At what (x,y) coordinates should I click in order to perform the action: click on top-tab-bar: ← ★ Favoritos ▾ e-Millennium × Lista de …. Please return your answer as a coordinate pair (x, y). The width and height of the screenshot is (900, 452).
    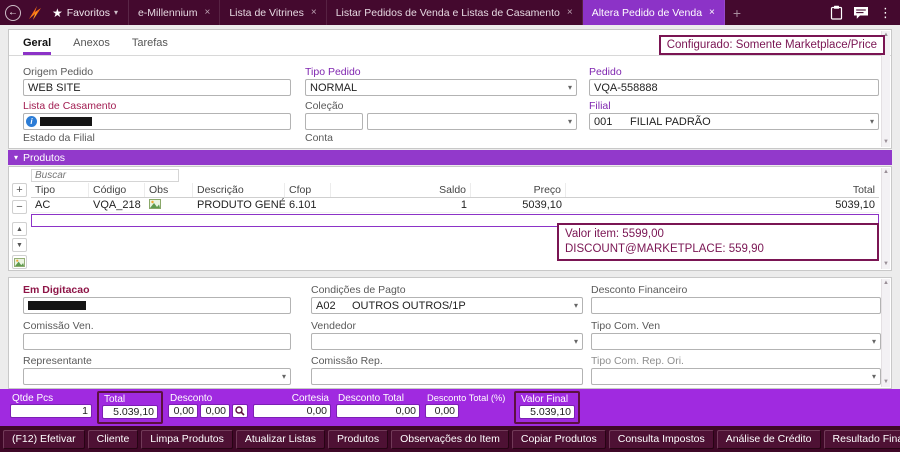
    Looking at the image, I should click on (450, 12).